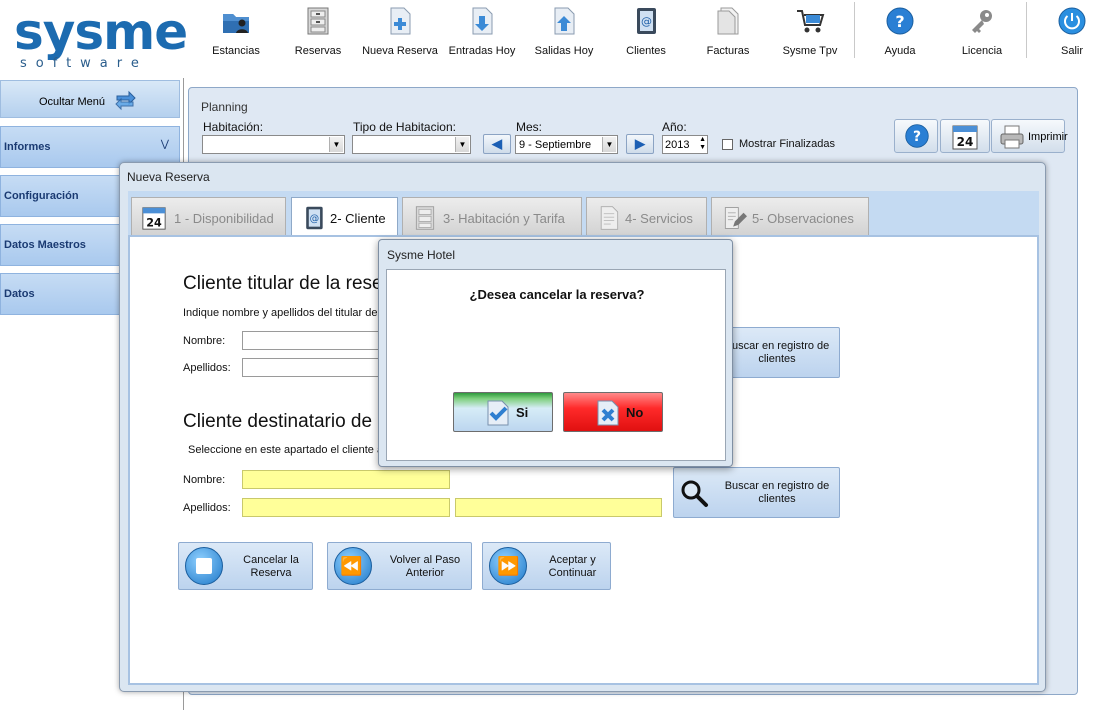  Describe the element at coordinates (572, 566) in the screenshot. I see `accept-continue-label: Aceptar y Continuar` at that location.